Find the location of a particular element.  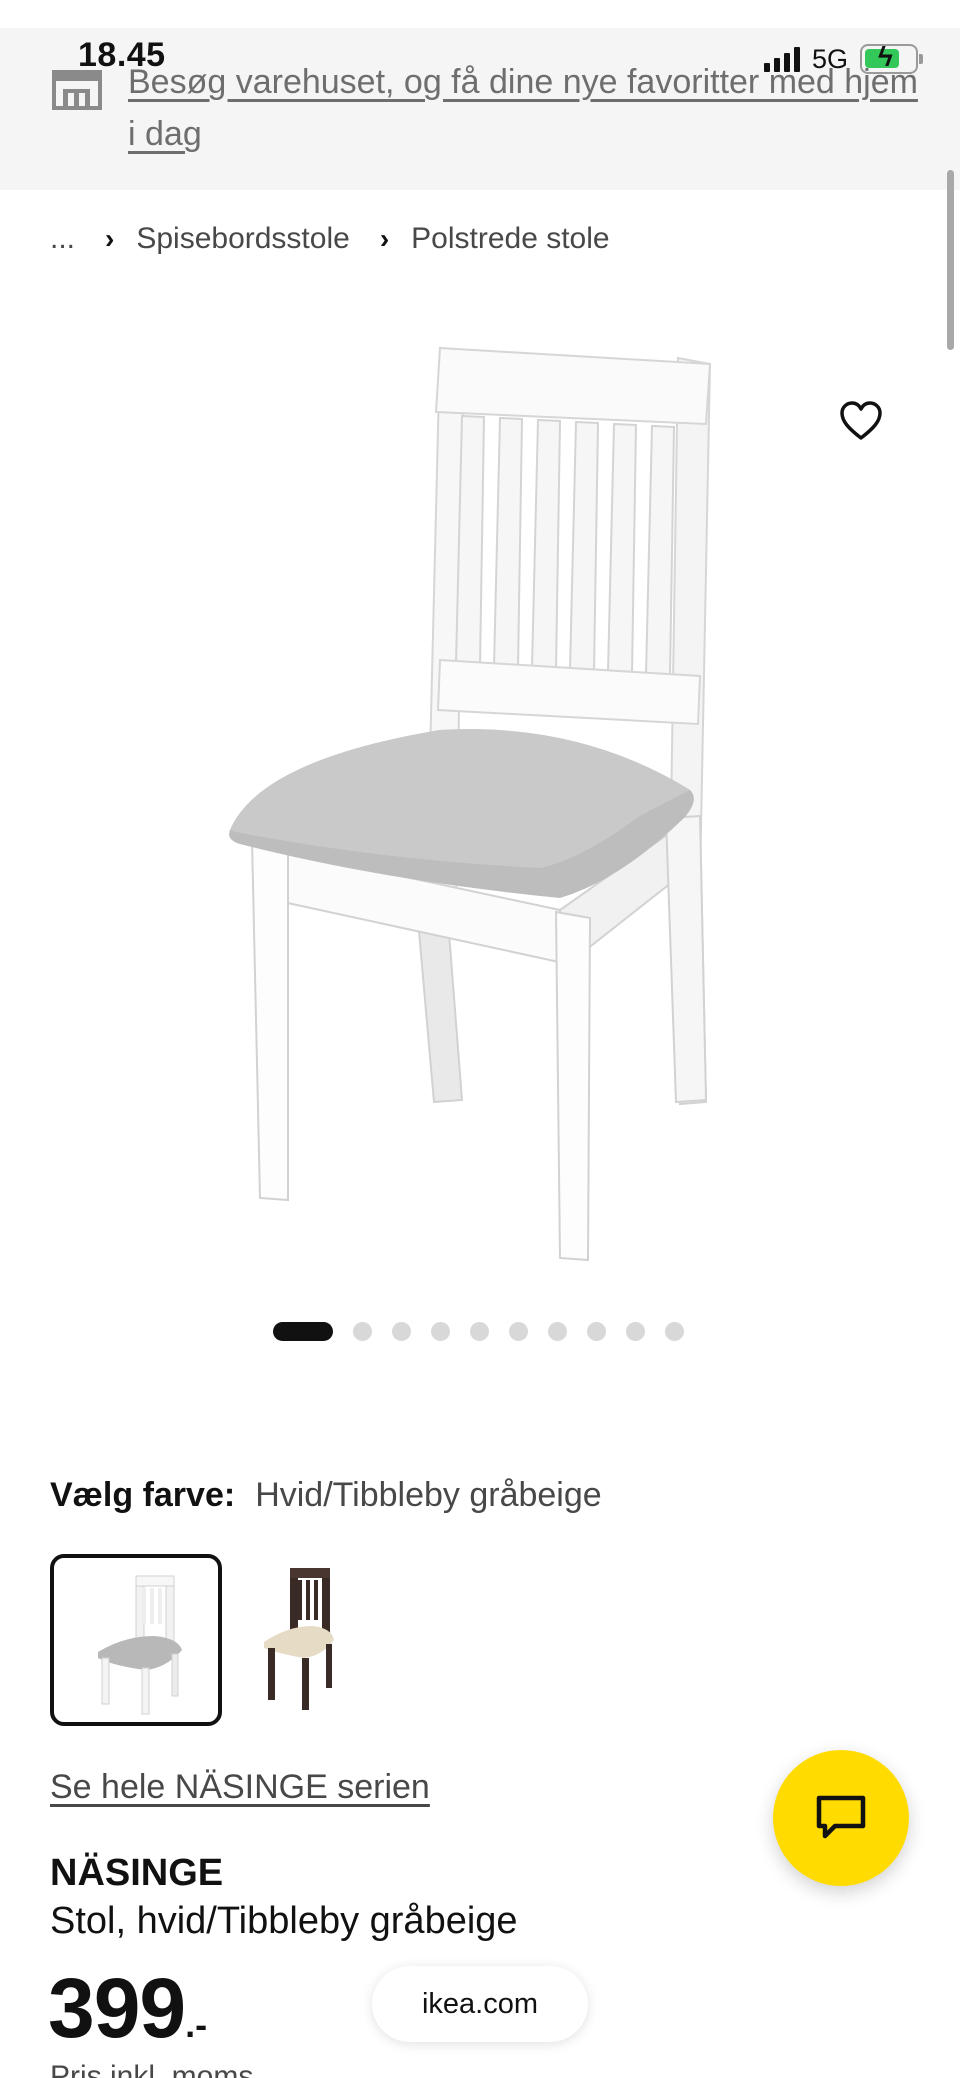

breadcrumb: ... › Spisebordsstole › Polstrede stole is located at coordinates (330, 239).